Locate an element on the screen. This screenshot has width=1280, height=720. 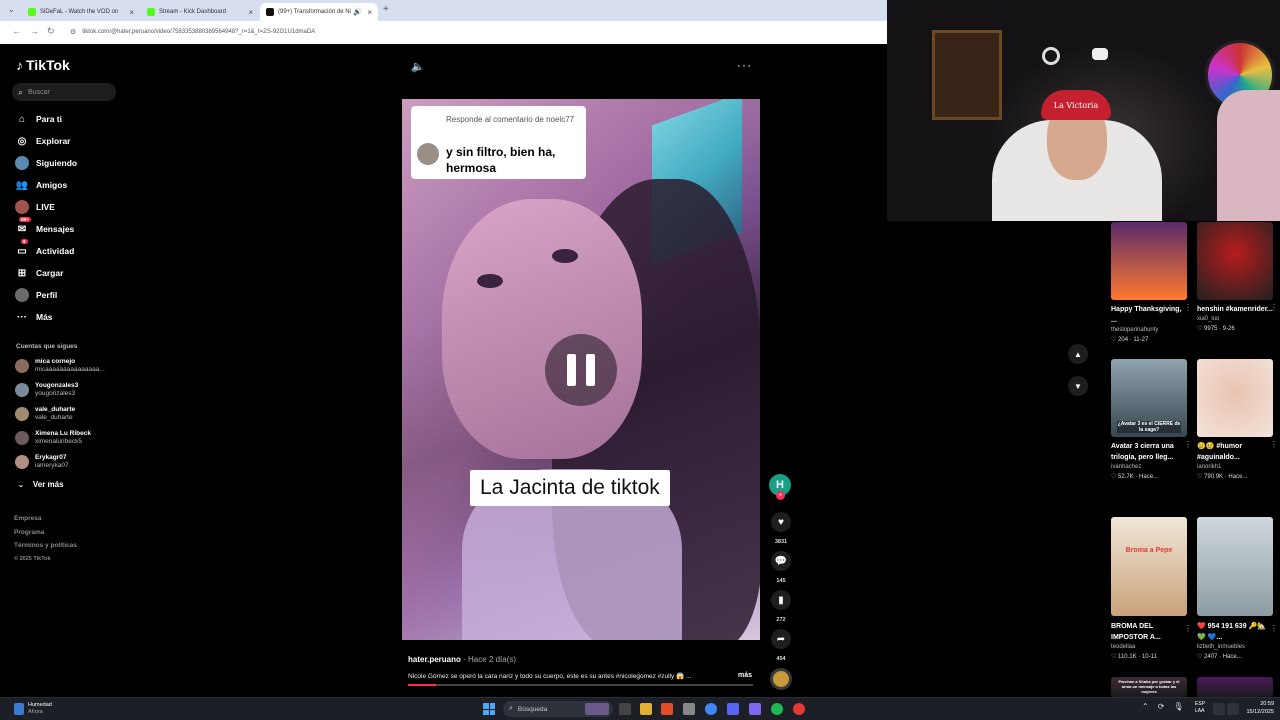
tab-title: (99+) Transformación de Ni is located at coordinates (314, 12).